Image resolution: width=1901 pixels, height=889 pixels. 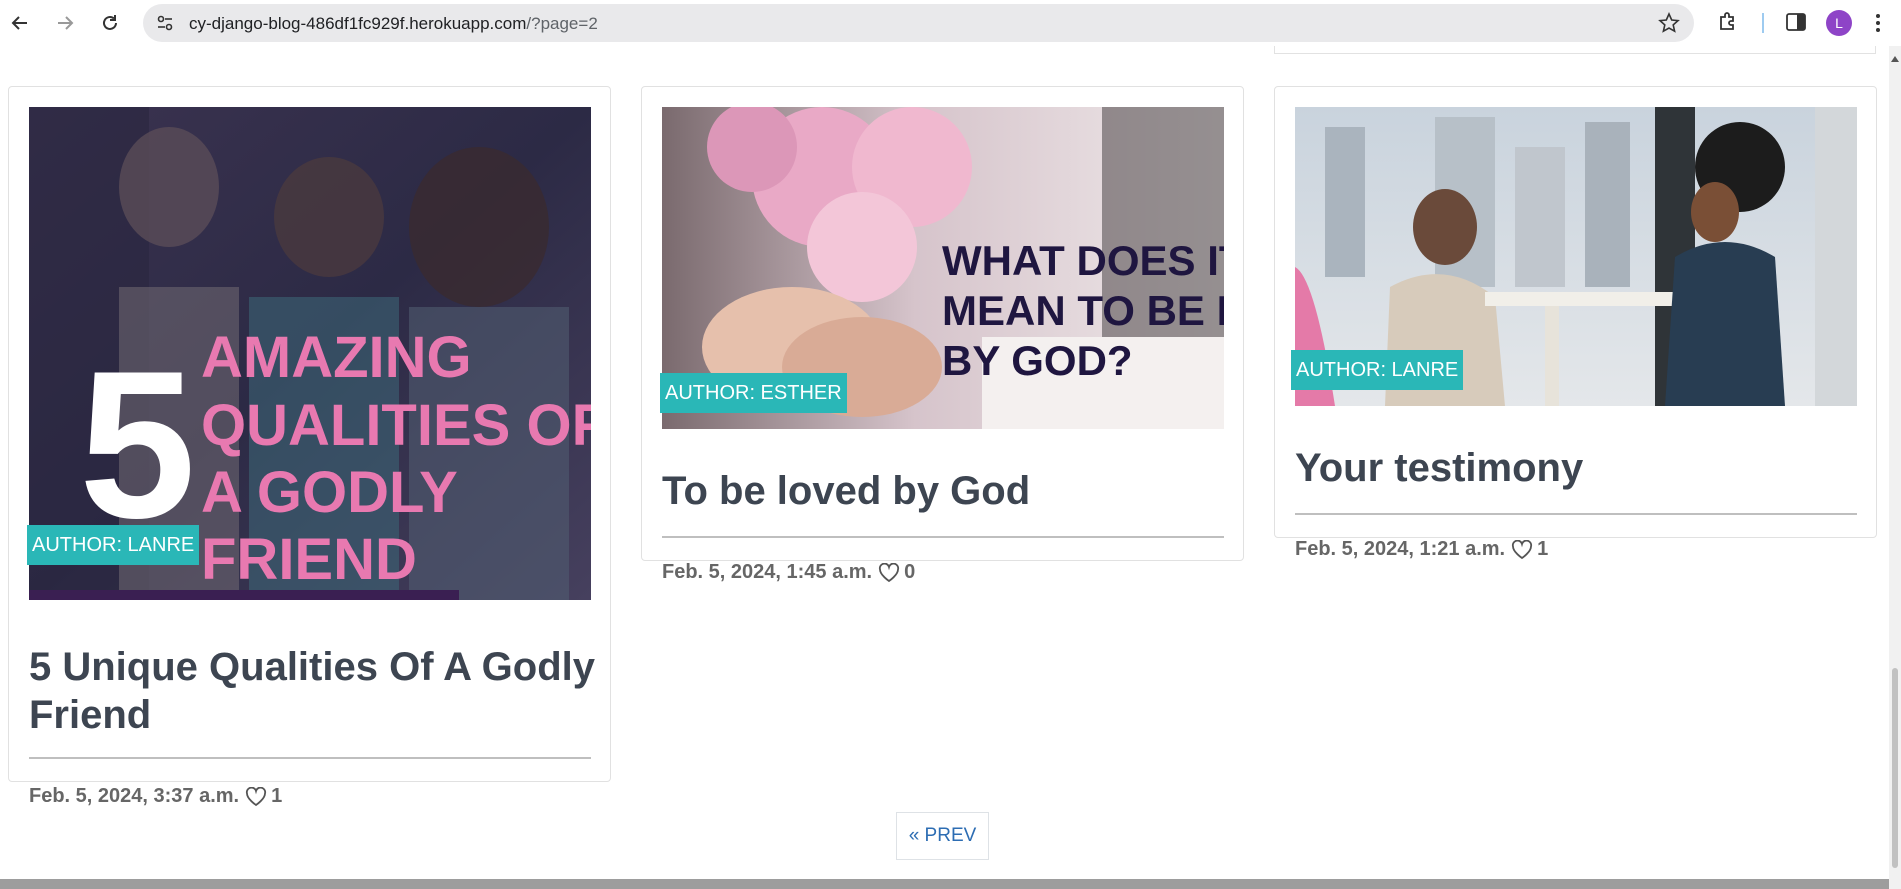 I want to click on post-meta: Feb. 5, 2024, 1:21 a.m. 1, so click(x=1421, y=549).